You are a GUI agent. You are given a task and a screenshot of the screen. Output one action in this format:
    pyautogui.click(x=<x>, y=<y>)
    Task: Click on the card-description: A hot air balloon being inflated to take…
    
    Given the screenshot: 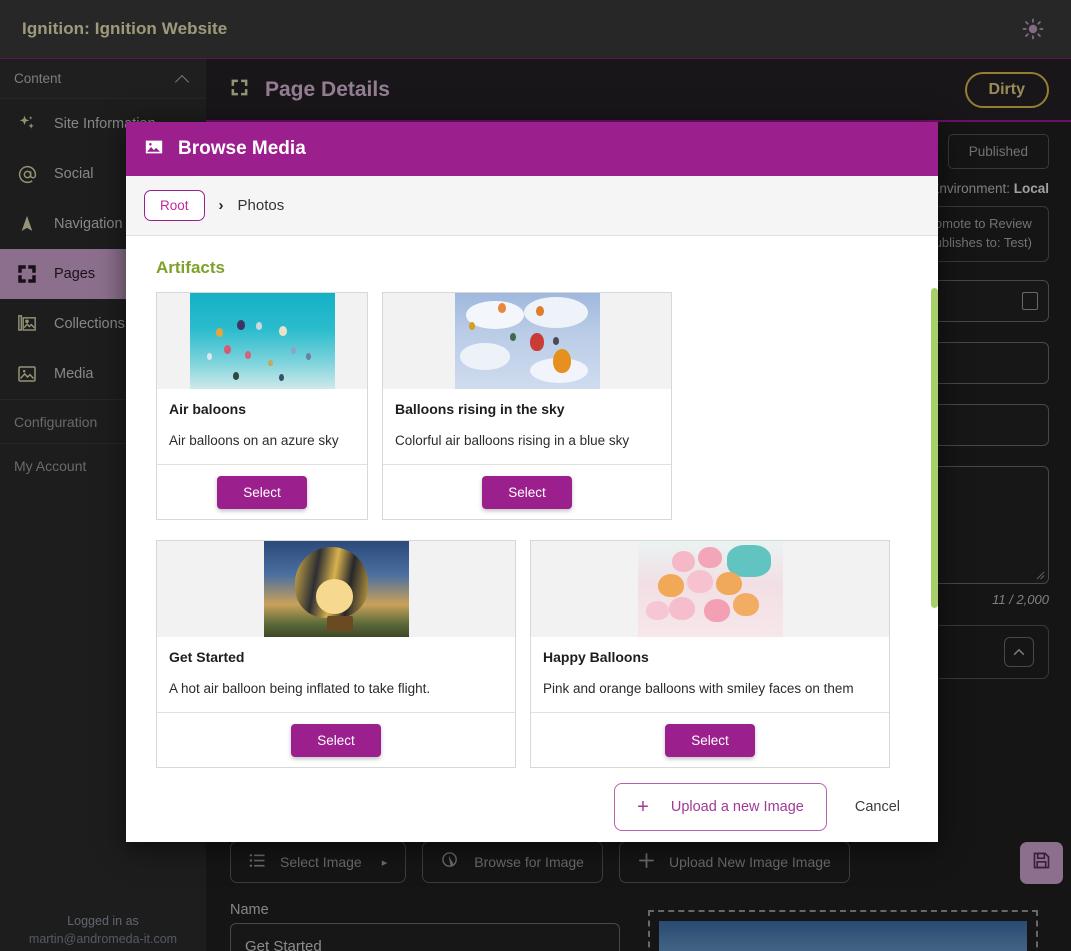 What is the action you would take?
    pyautogui.click(x=300, y=688)
    